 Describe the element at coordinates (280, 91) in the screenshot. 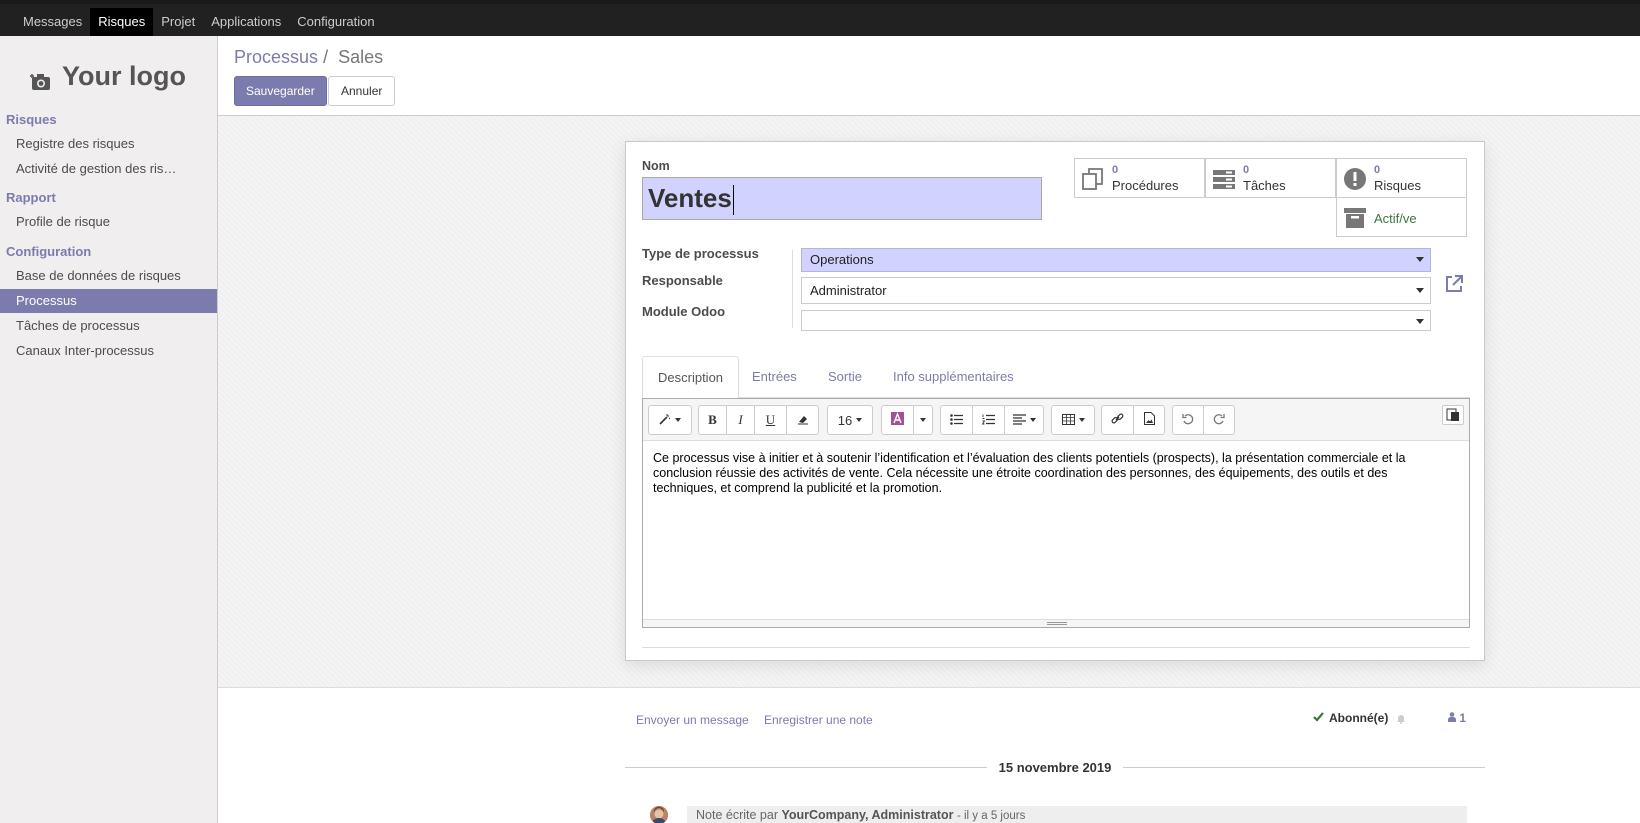

I see `save-button: Sauvegarder` at that location.